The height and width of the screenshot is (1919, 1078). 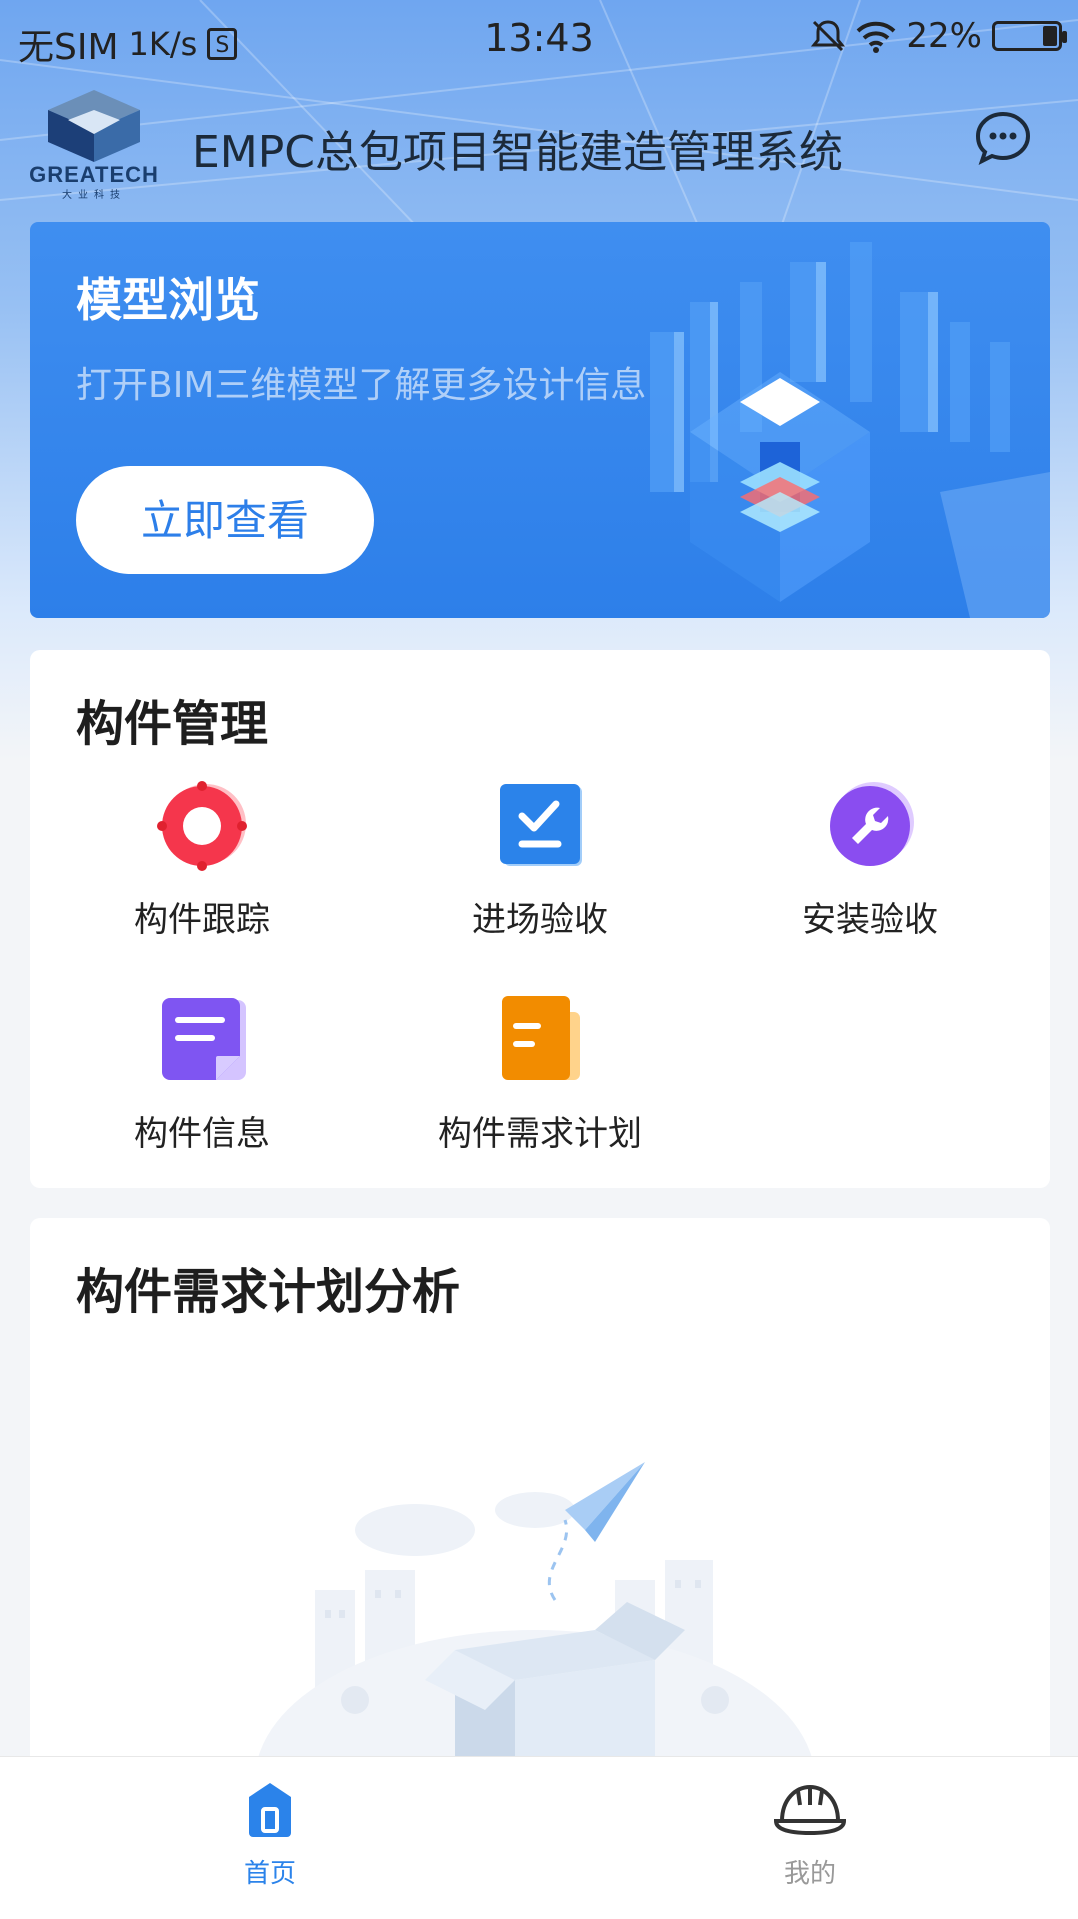 I want to click on bim-city-illustration, so click(x=850, y=430).